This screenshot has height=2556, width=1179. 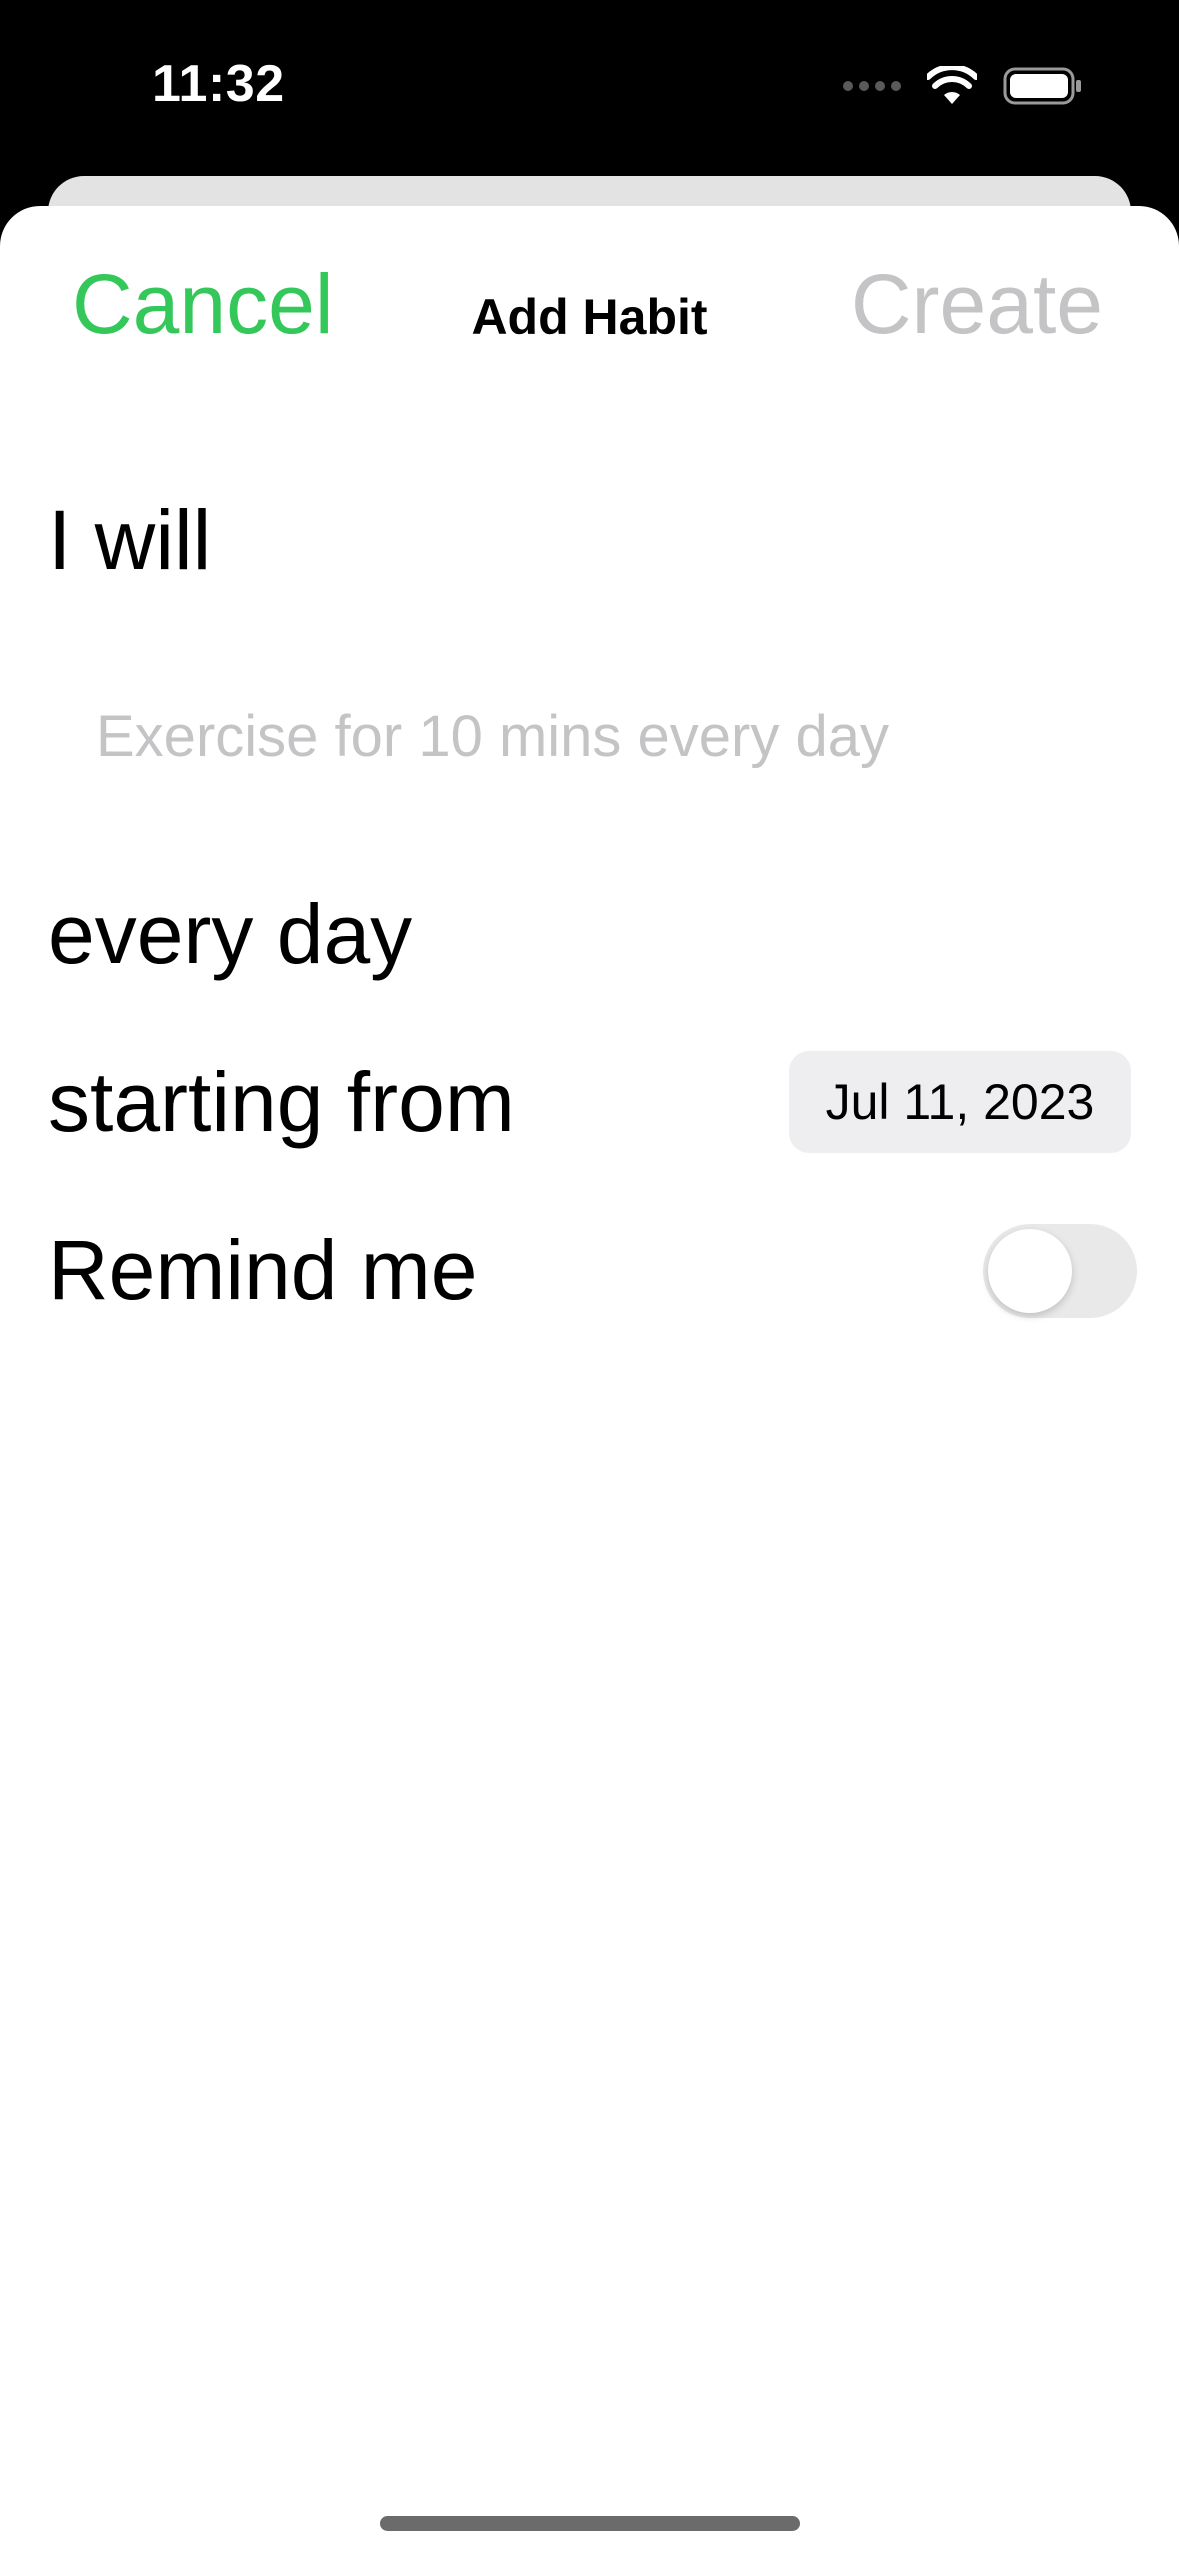 What do you see at coordinates (872, 86) in the screenshot?
I see `cellular-signal-icon` at bounding box center [872, 86].